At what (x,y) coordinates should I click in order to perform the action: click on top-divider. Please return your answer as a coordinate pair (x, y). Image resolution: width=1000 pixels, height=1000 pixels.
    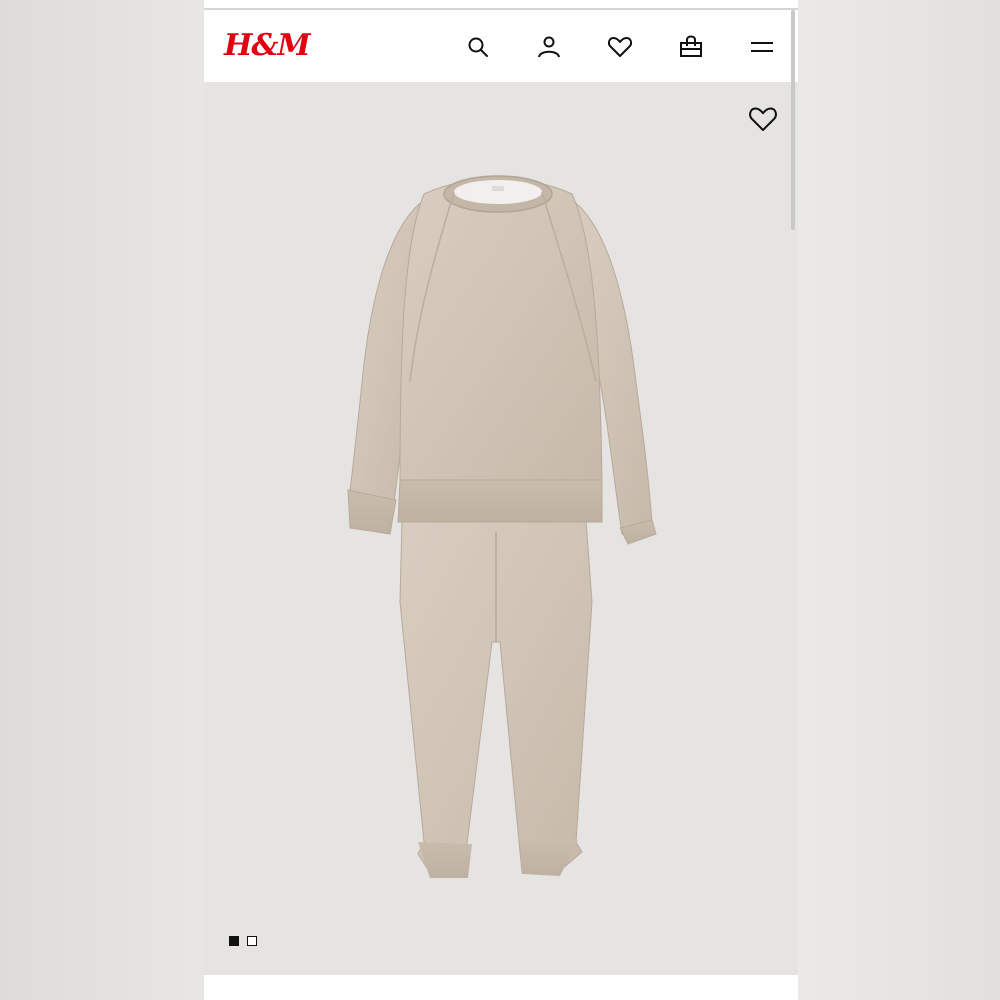
    Looking at the image, I should click on (501, 9).